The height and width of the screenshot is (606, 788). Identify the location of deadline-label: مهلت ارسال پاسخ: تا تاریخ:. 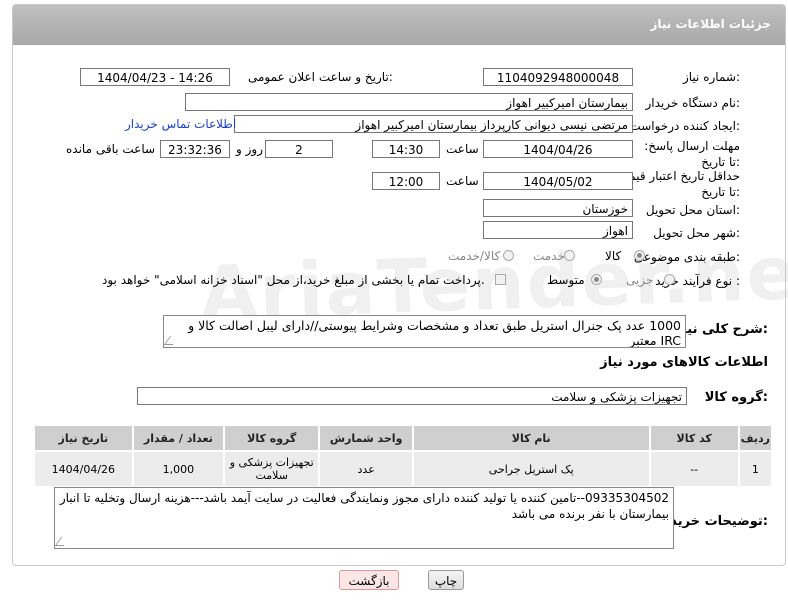
(692, 154).